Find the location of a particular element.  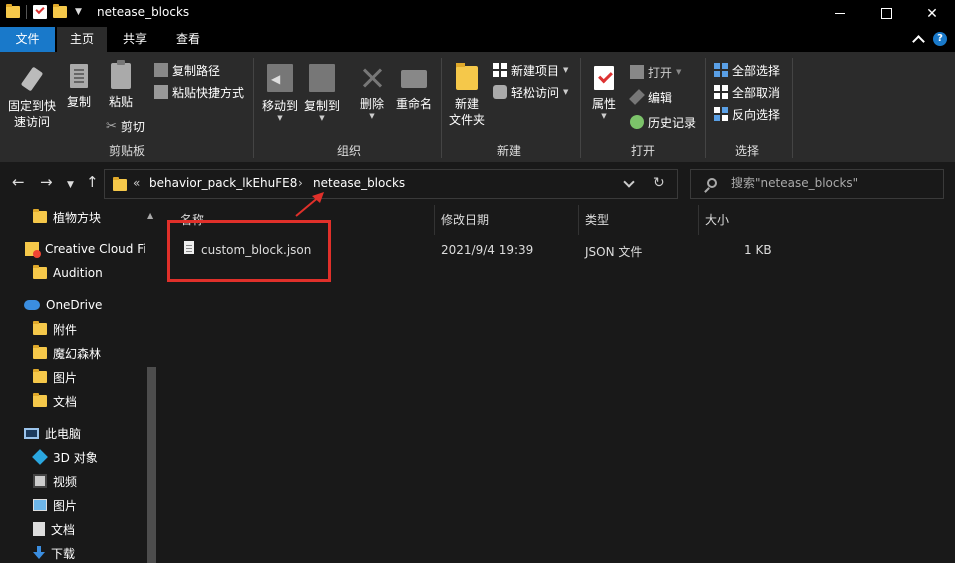

sidebar-item-pictures: 图片 is located at coordinates (55, 505).